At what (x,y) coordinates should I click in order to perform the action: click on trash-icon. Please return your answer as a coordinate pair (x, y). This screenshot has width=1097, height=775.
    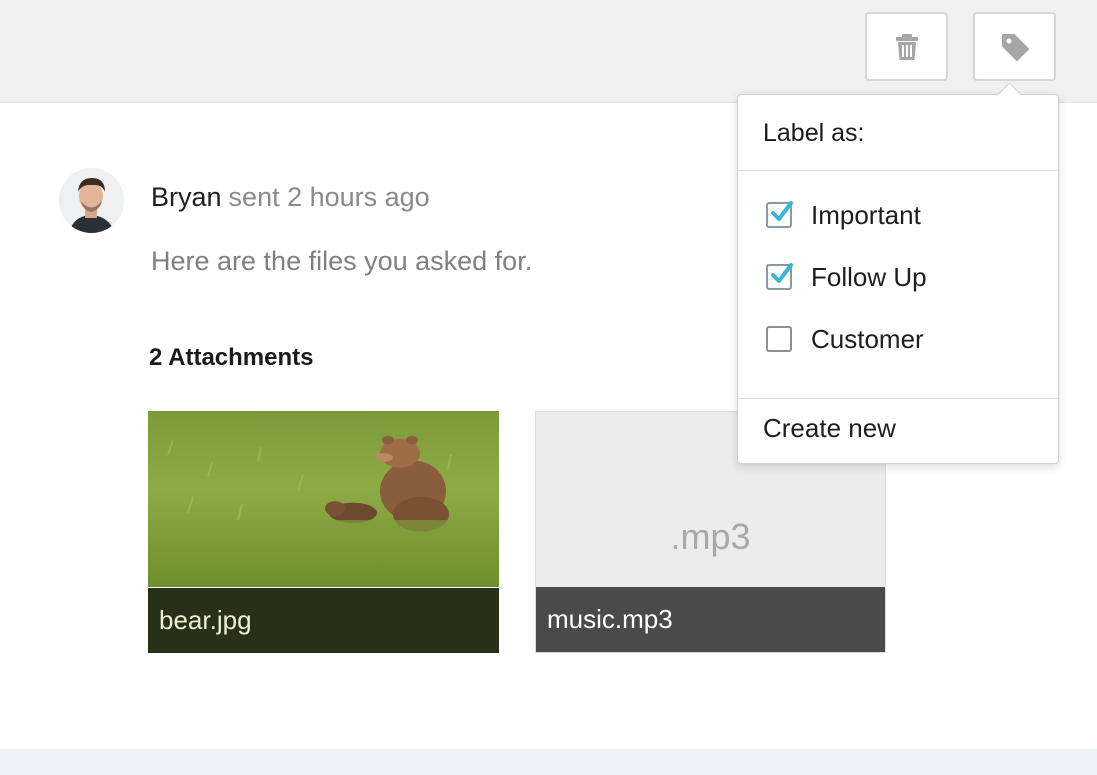
    Looking at the image, I should click on (906, 46).